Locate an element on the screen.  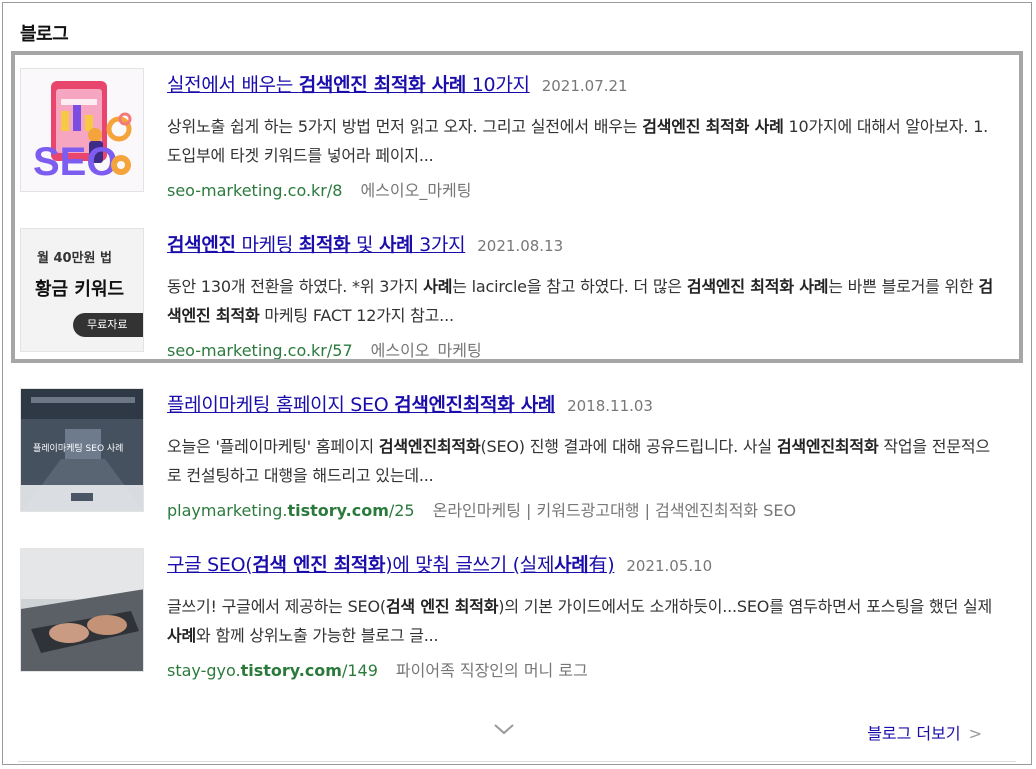
result-thumbnail is located at coordinates (82, 610).